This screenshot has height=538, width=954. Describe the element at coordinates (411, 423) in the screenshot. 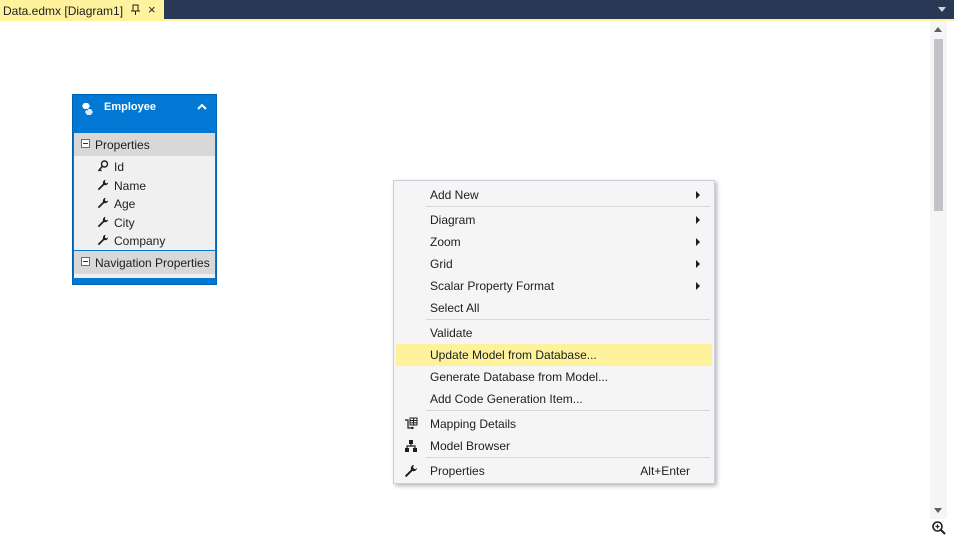

I see `mapping-details-icon` at that location.